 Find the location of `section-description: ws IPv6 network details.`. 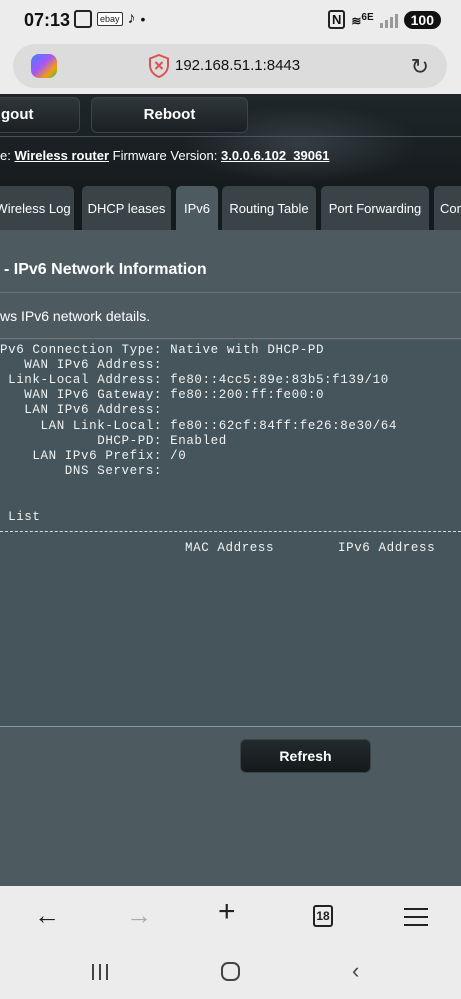

section-description: ws IPv6 network details. is located at coordinates (75, 316).